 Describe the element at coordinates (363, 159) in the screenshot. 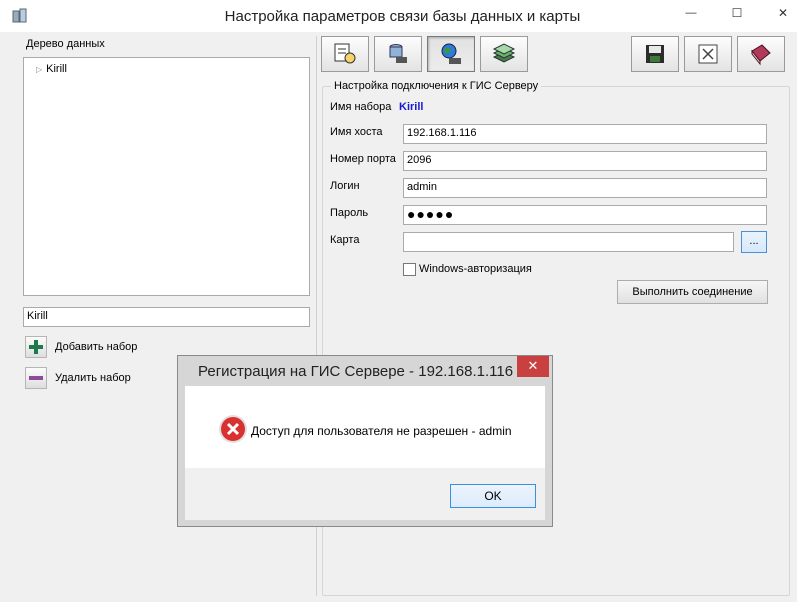

I see `port-label: Номер порта` at that location.